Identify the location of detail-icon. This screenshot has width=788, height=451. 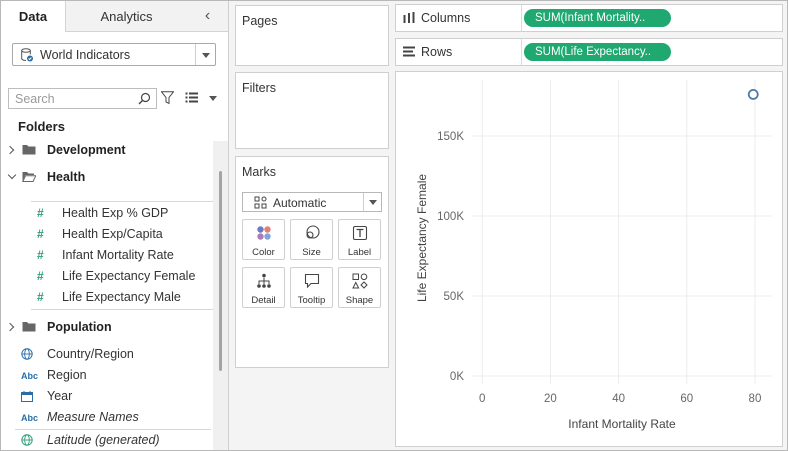
(264, 280).